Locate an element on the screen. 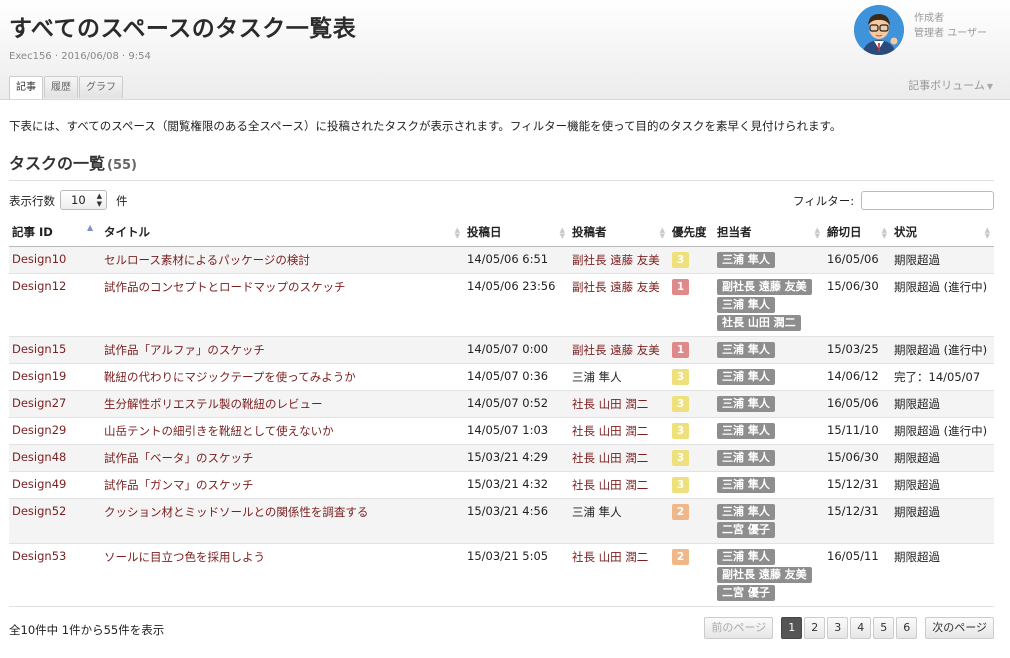  cell-poster: 副社長 遠藤 友美 is located at coordinates (619, 260).